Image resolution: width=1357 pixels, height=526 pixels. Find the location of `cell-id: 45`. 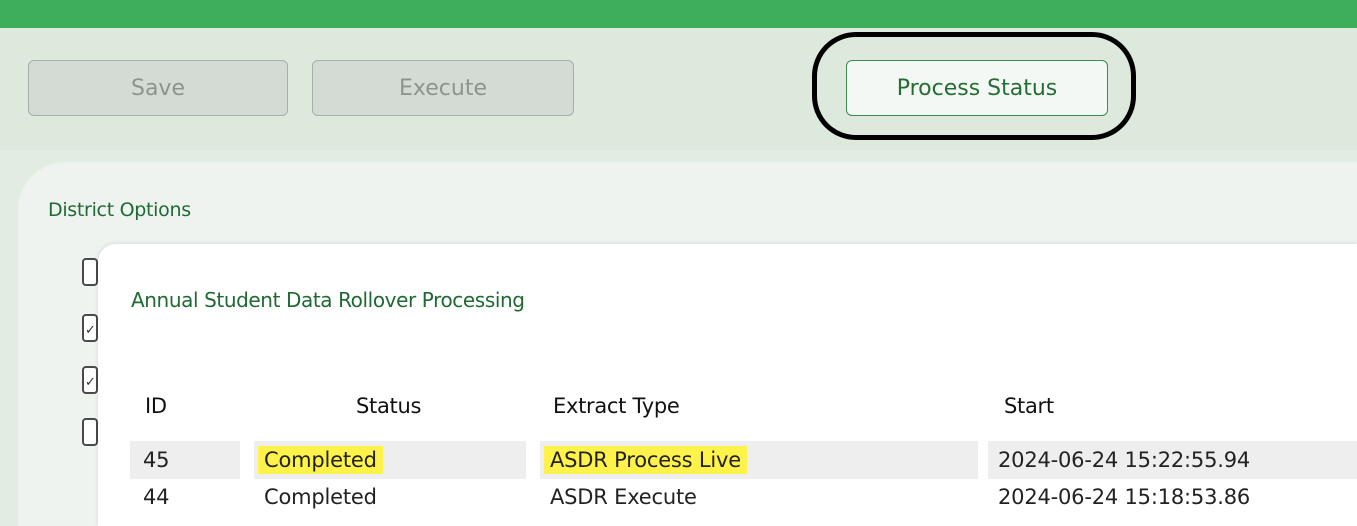

cell-id: 45 is located at coordinates (185, 460).